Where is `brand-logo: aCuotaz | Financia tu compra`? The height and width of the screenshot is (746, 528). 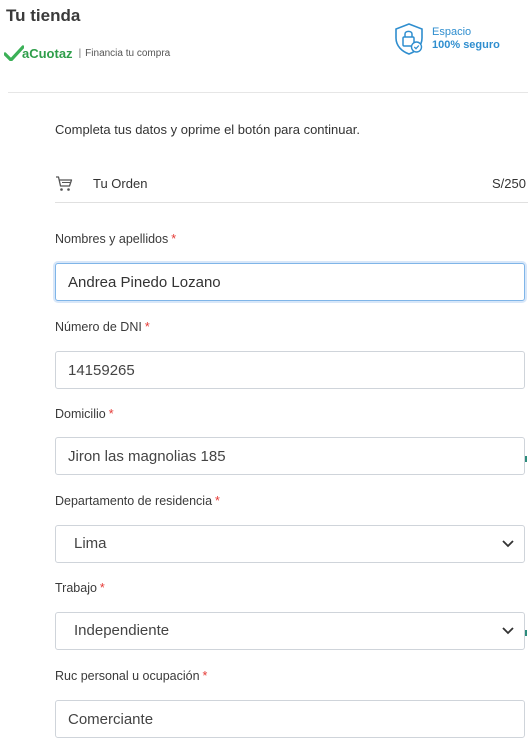
brand-logo: aCuotaz | Financia tu compra is located at coordinates (87, 53).